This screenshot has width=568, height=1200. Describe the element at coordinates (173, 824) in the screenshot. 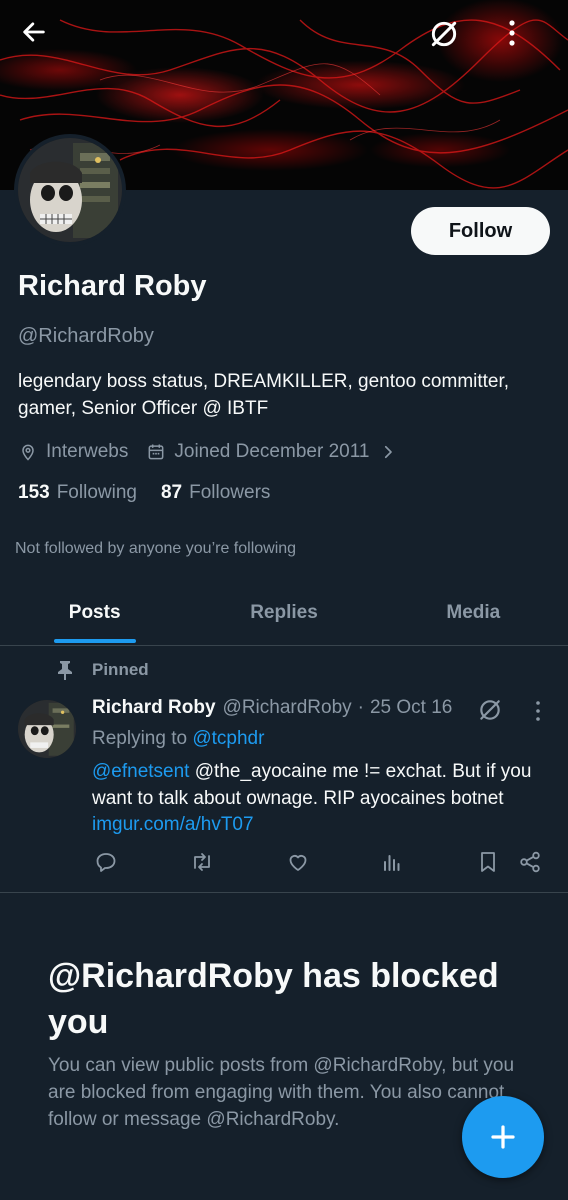

I see `post-link: imgur.com/a/hvT07` at that location.